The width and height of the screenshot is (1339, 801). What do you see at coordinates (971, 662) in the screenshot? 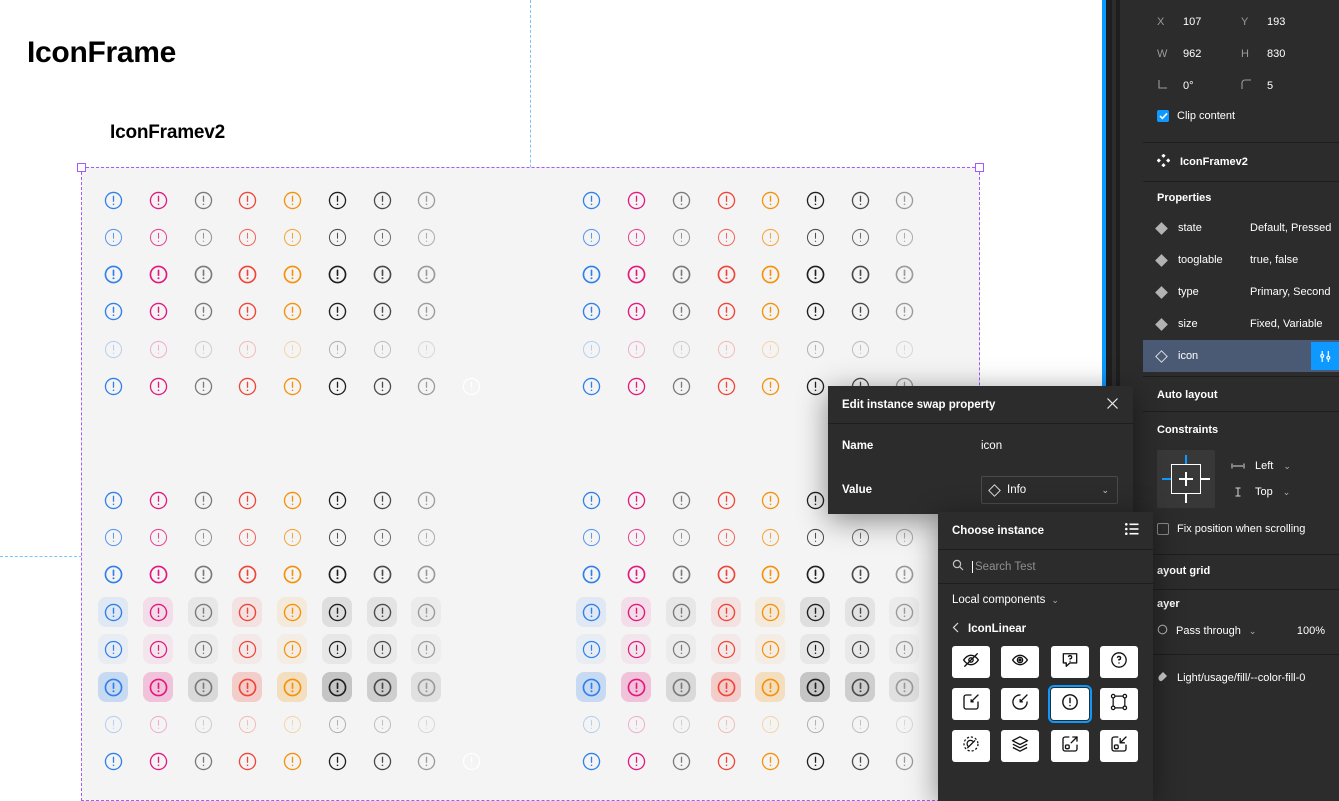
I see `instance-tile-eye-off-icon` at bounding box center [971, 662].